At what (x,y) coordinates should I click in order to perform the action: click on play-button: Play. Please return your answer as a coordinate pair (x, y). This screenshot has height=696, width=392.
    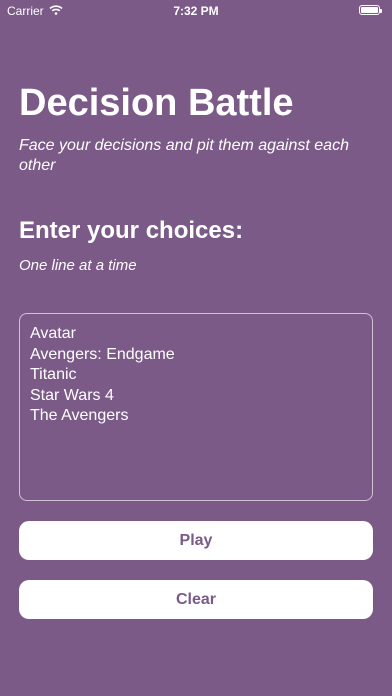
    Looking at the image, I should click on (196, 540).